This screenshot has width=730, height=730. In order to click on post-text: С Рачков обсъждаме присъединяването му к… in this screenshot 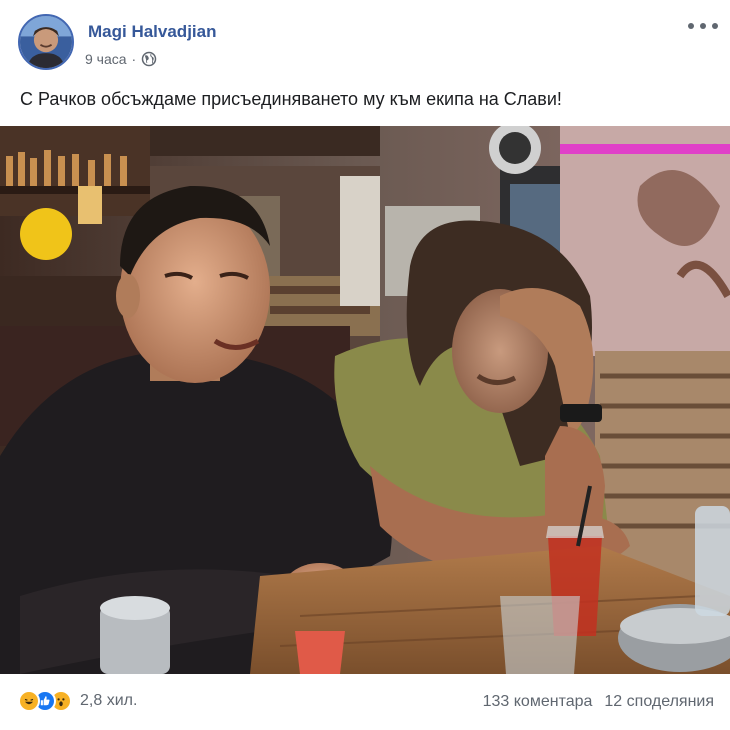, I will do `click(291, 99)`.